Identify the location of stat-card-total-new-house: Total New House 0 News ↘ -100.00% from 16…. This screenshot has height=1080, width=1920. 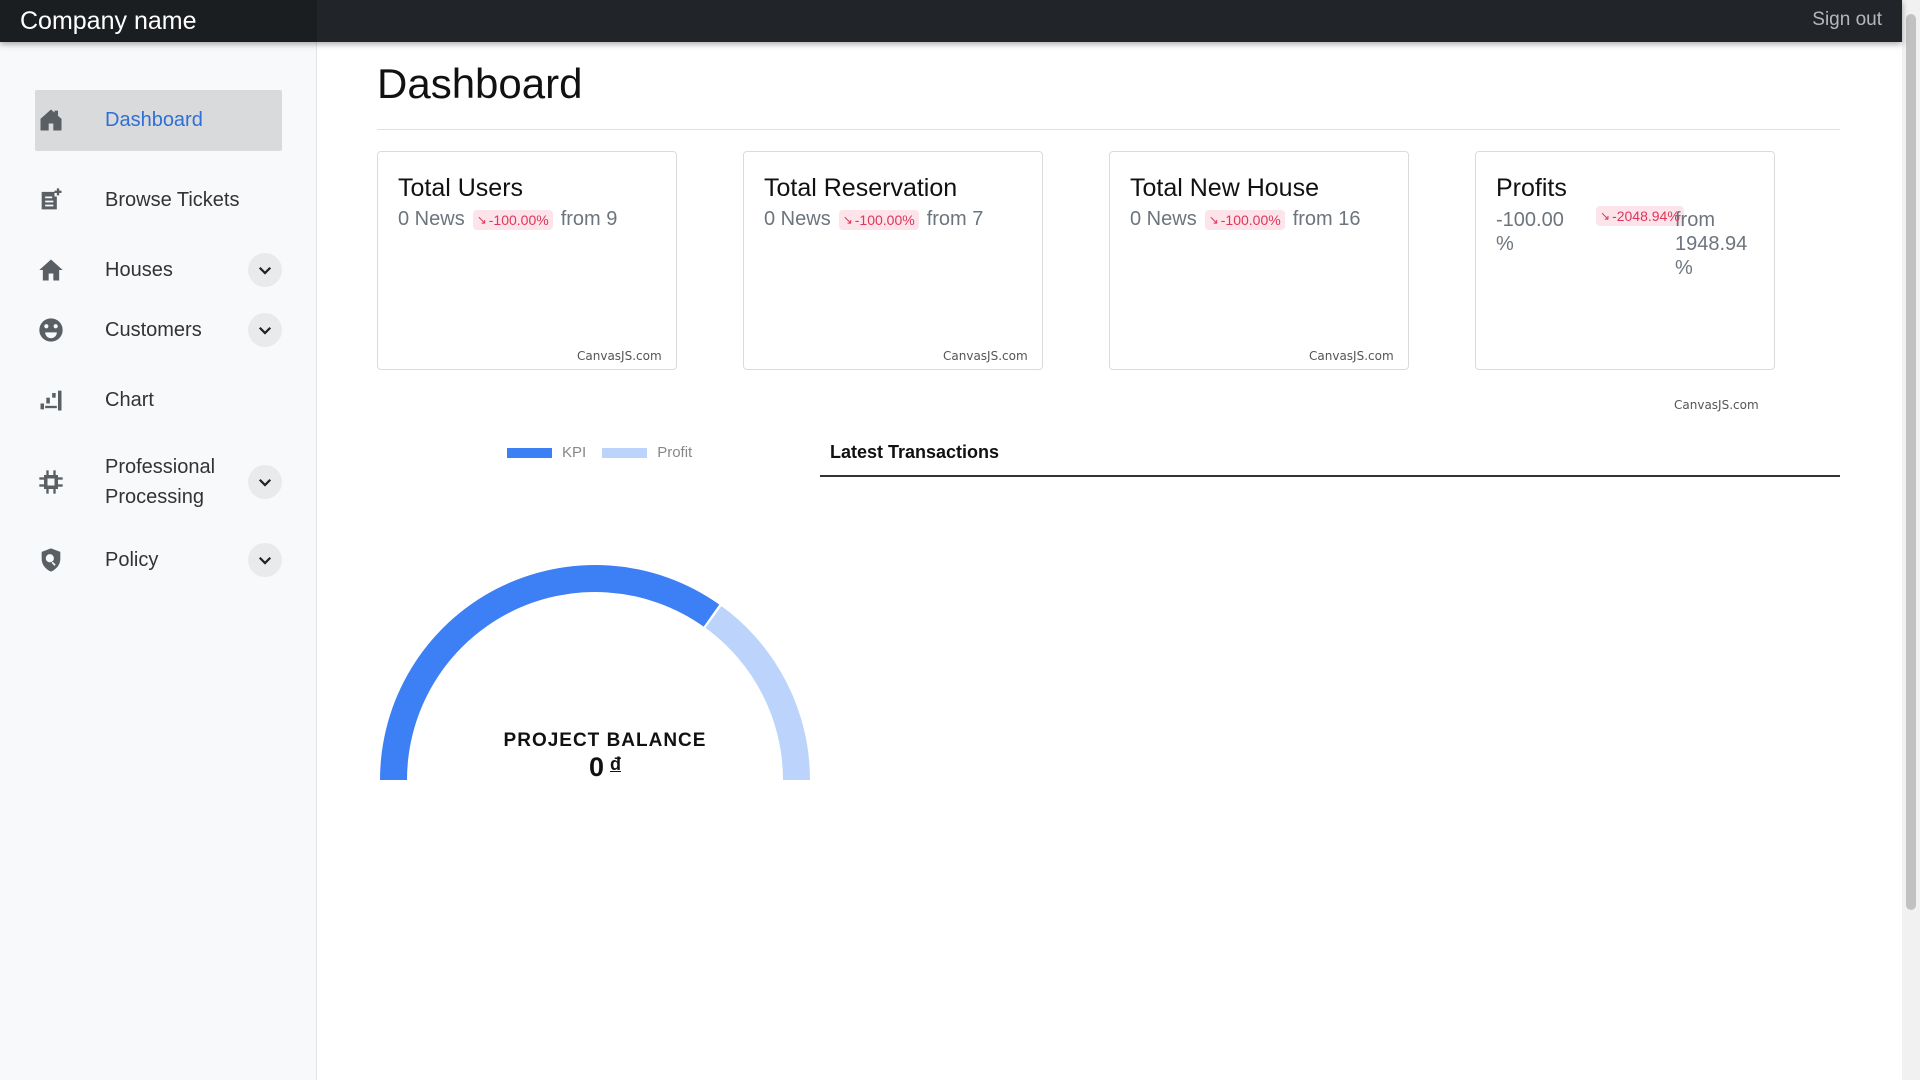
(1259, 260).